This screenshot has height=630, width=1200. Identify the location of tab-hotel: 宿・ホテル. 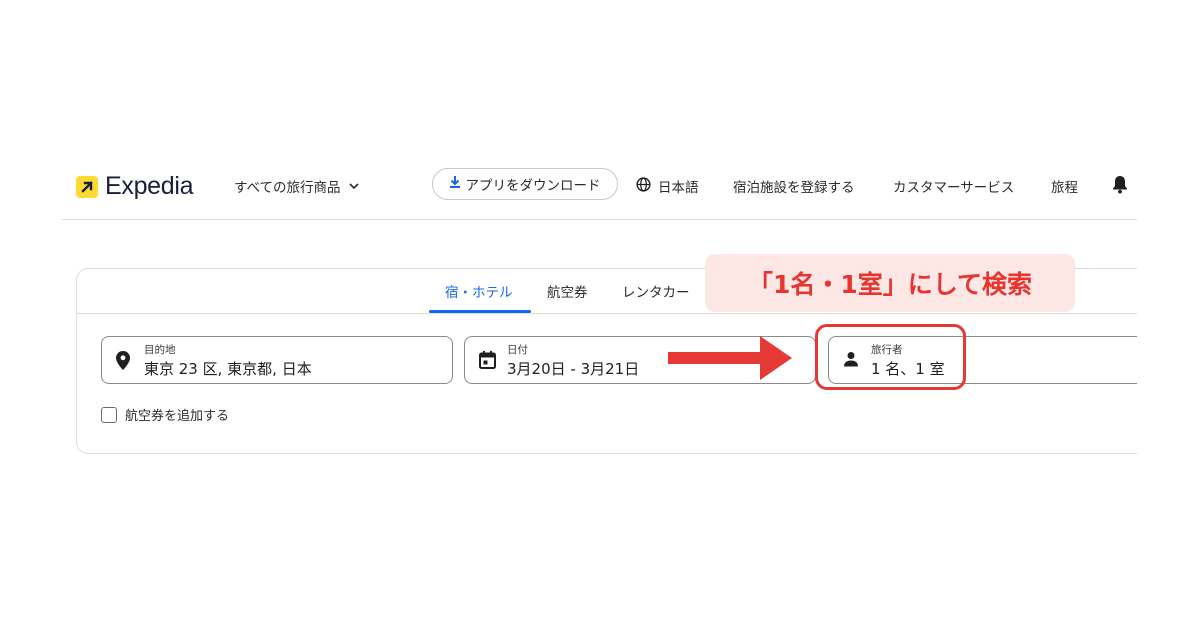
(479, 291).